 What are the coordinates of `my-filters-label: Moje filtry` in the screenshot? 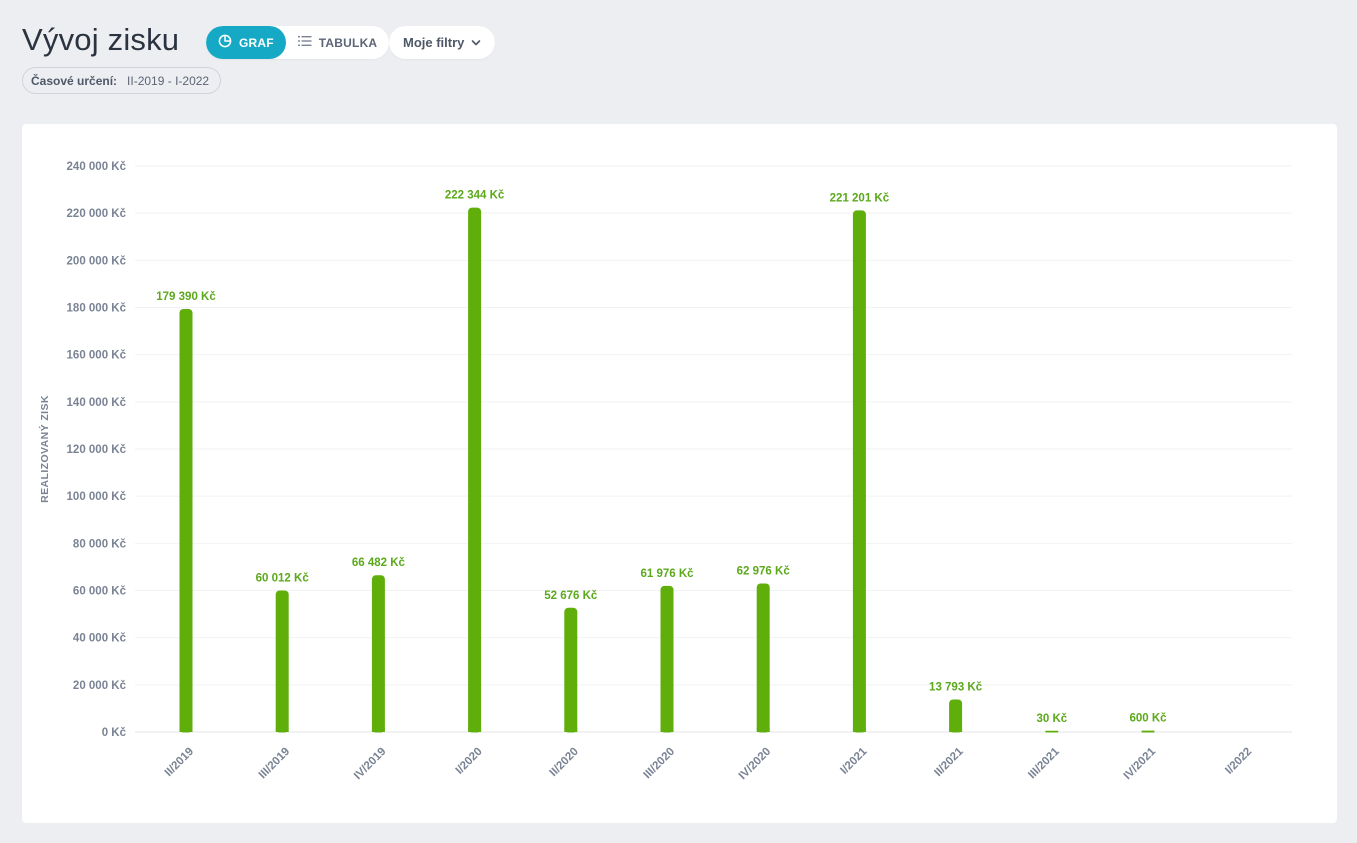 It's located at (434, 42).